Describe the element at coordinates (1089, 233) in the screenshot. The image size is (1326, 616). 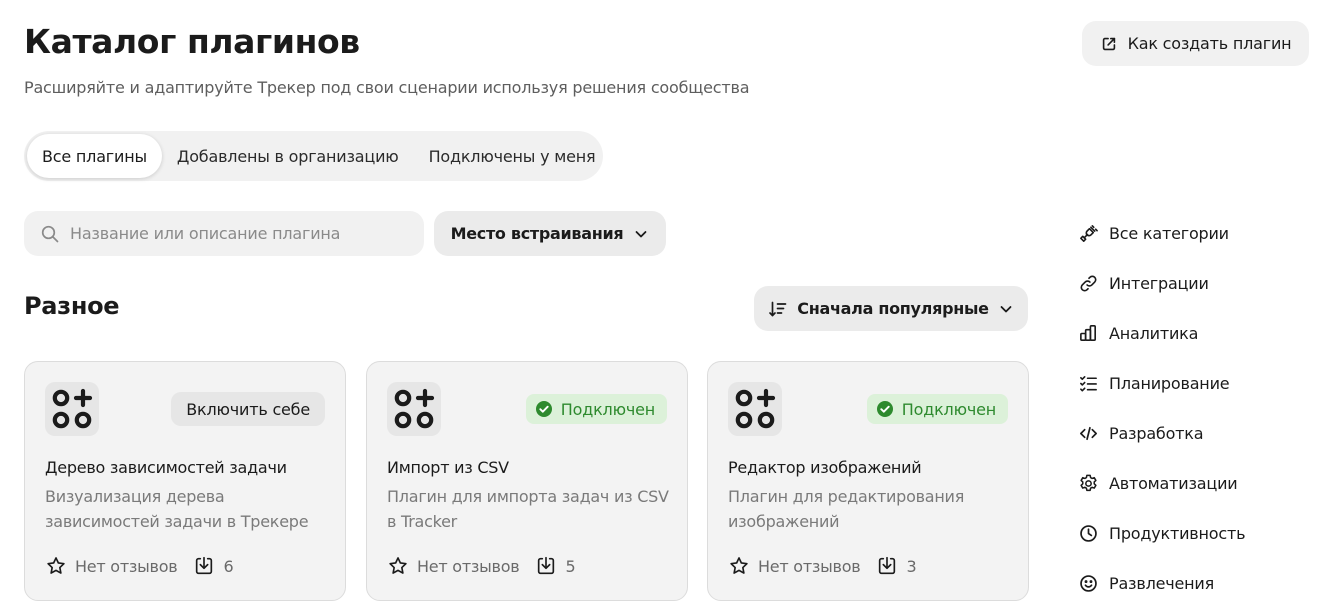
I see `plug-icon` at that location.